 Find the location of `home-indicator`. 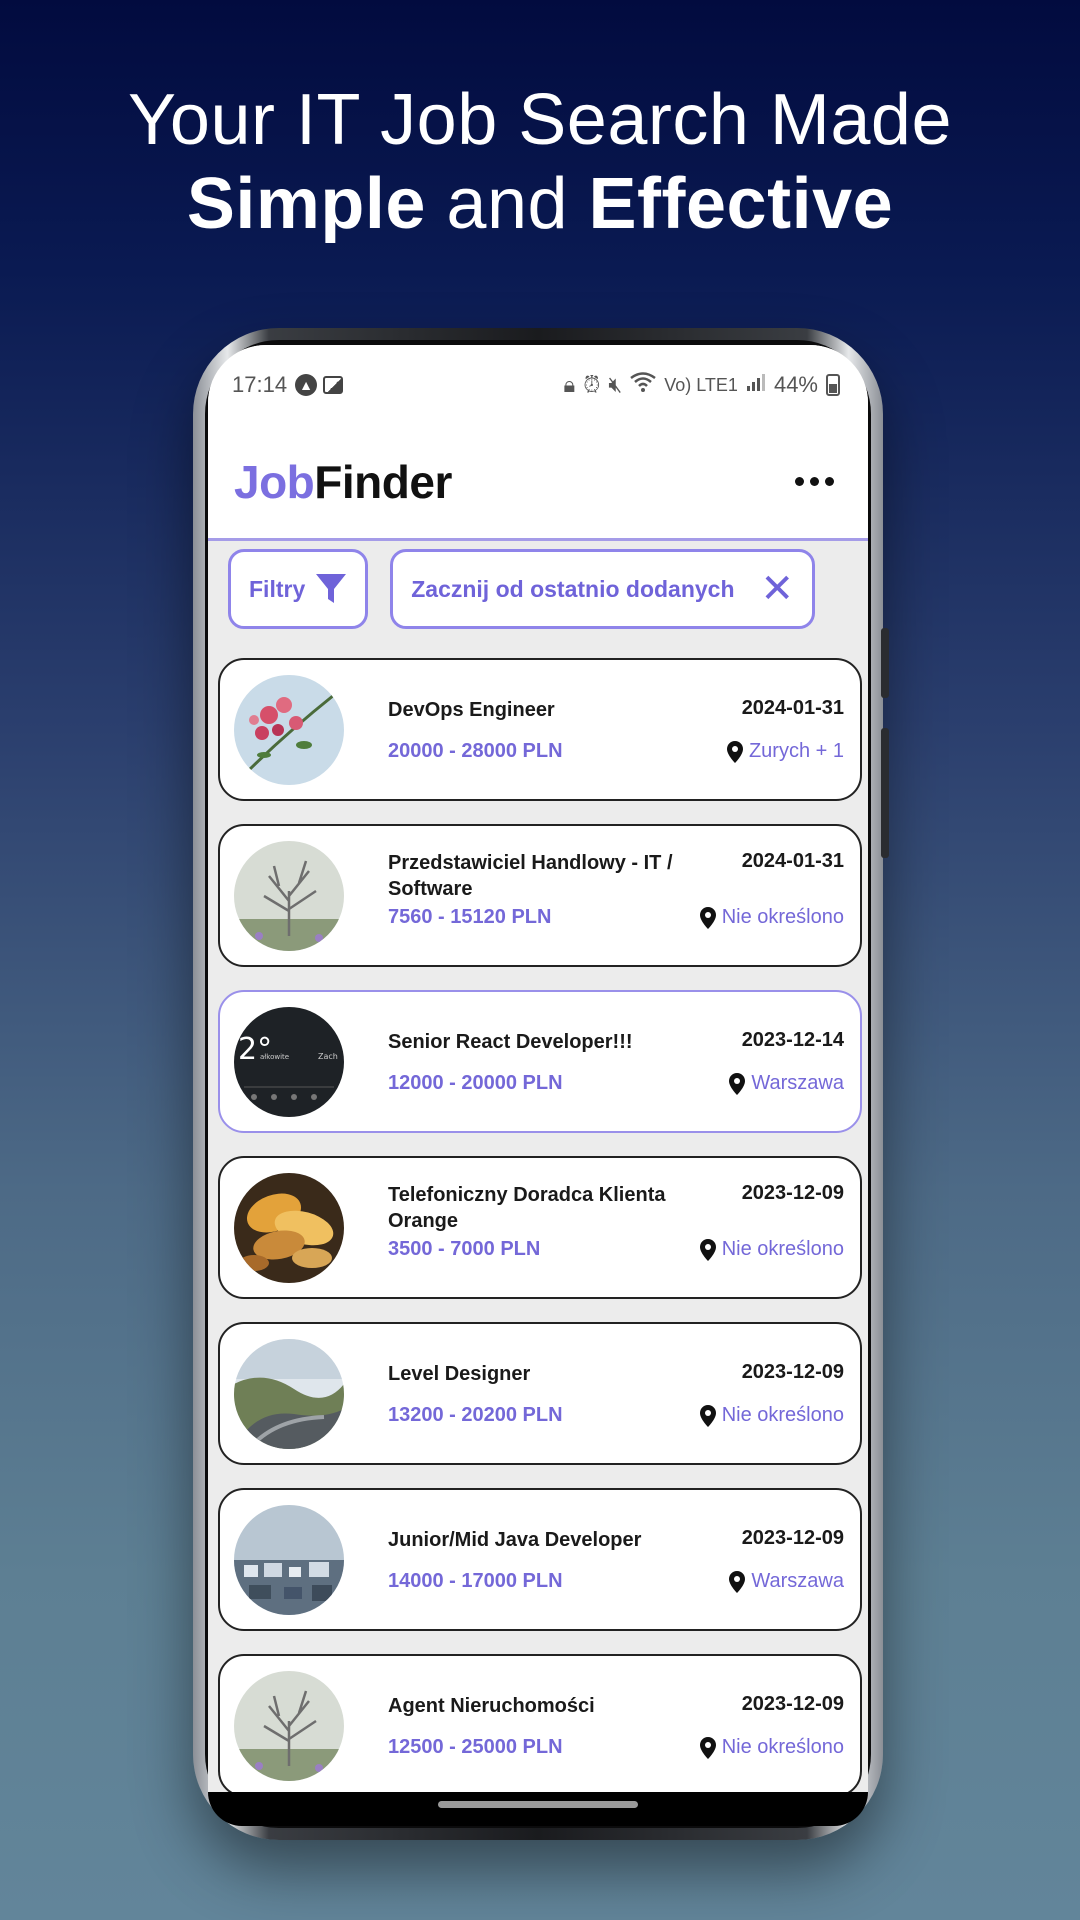

home-indicator is located at coordinates (538, 1804).